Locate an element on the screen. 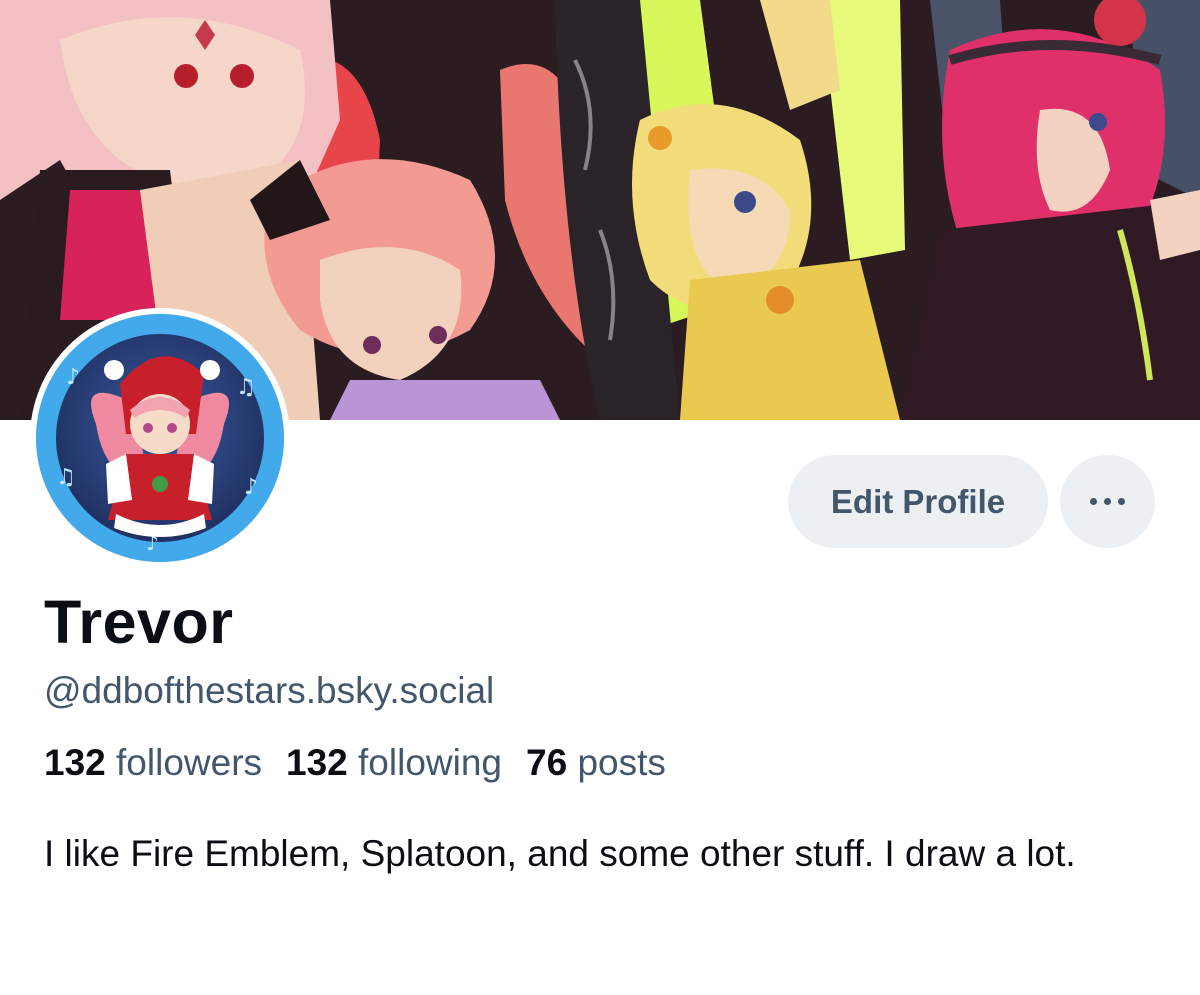 Image resolution: width=1200 pixels, height=995 pixels. avatar-image: ♪ ♫ ♫ ♪ ♪ is located at coordinates (160, 438).